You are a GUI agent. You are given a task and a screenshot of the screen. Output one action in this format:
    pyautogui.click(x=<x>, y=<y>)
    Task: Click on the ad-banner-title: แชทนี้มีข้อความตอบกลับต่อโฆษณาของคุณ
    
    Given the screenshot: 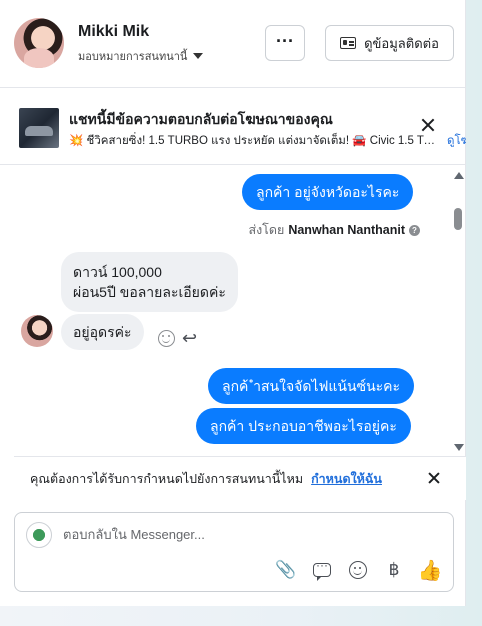 What is the action you would take?
    pyautogui.click(x=201, y=119)
    